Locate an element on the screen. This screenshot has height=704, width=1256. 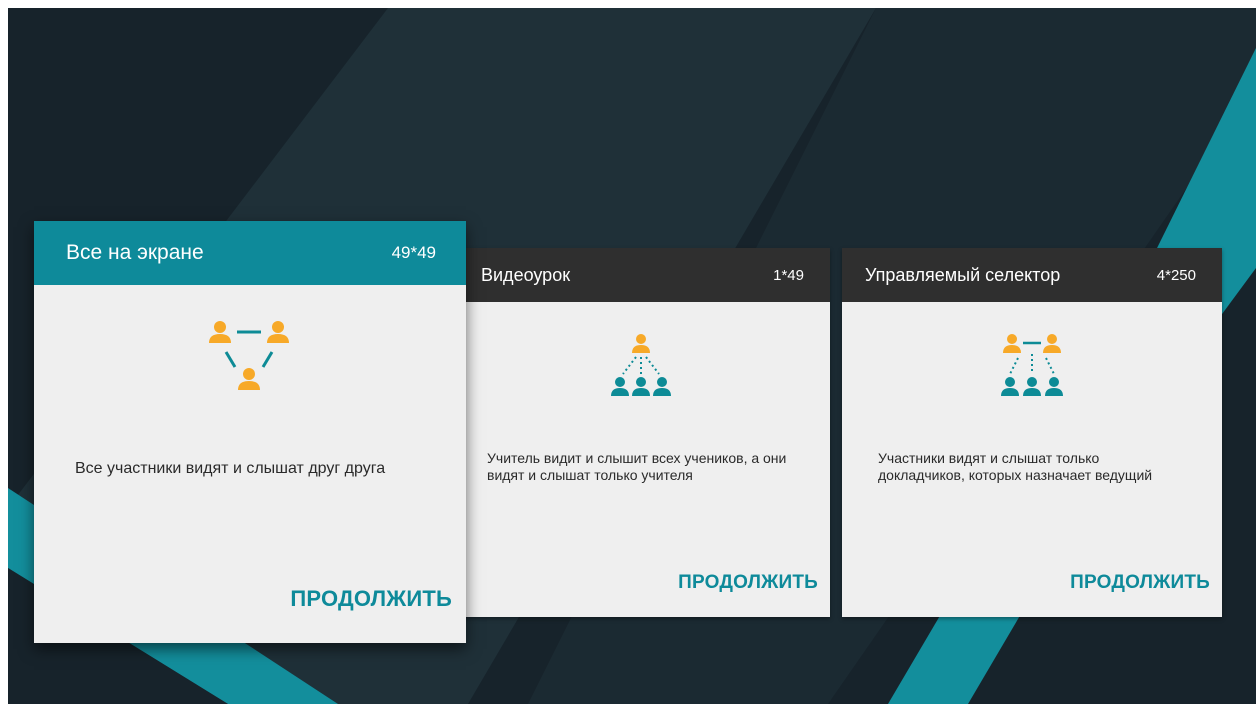
mode-description: Все участники видят и слышат друг друга is located at coordinates (230, 468).